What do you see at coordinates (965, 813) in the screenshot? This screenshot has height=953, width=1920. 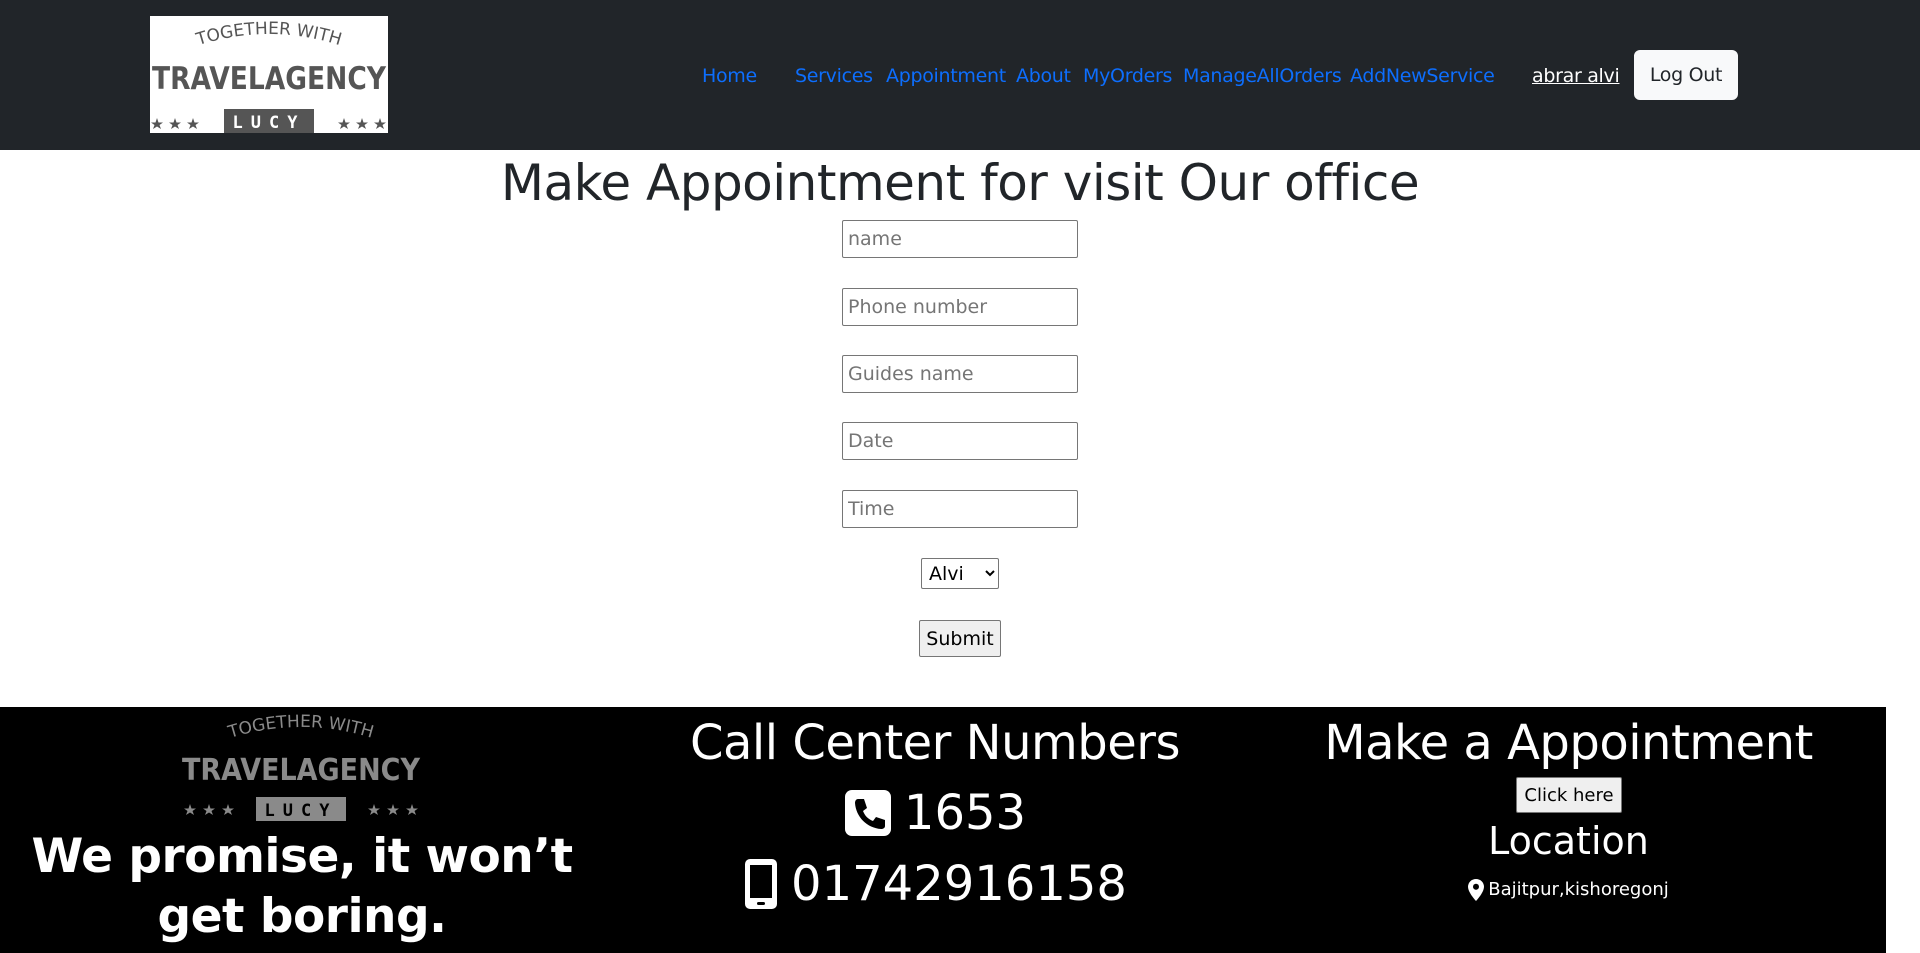 I see `phone-number-landline: 1653` at bounding box center [965, 813].